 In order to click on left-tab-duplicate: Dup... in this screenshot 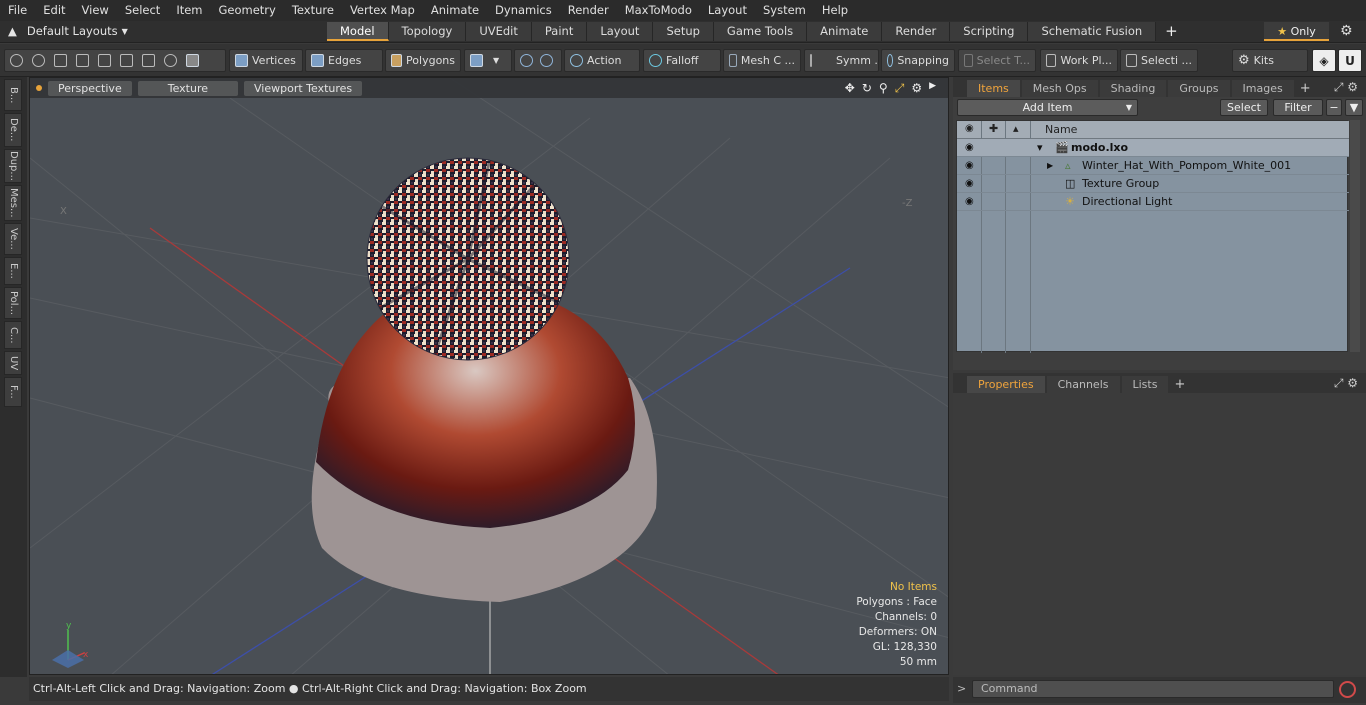, I will do `click(13, 166)`.